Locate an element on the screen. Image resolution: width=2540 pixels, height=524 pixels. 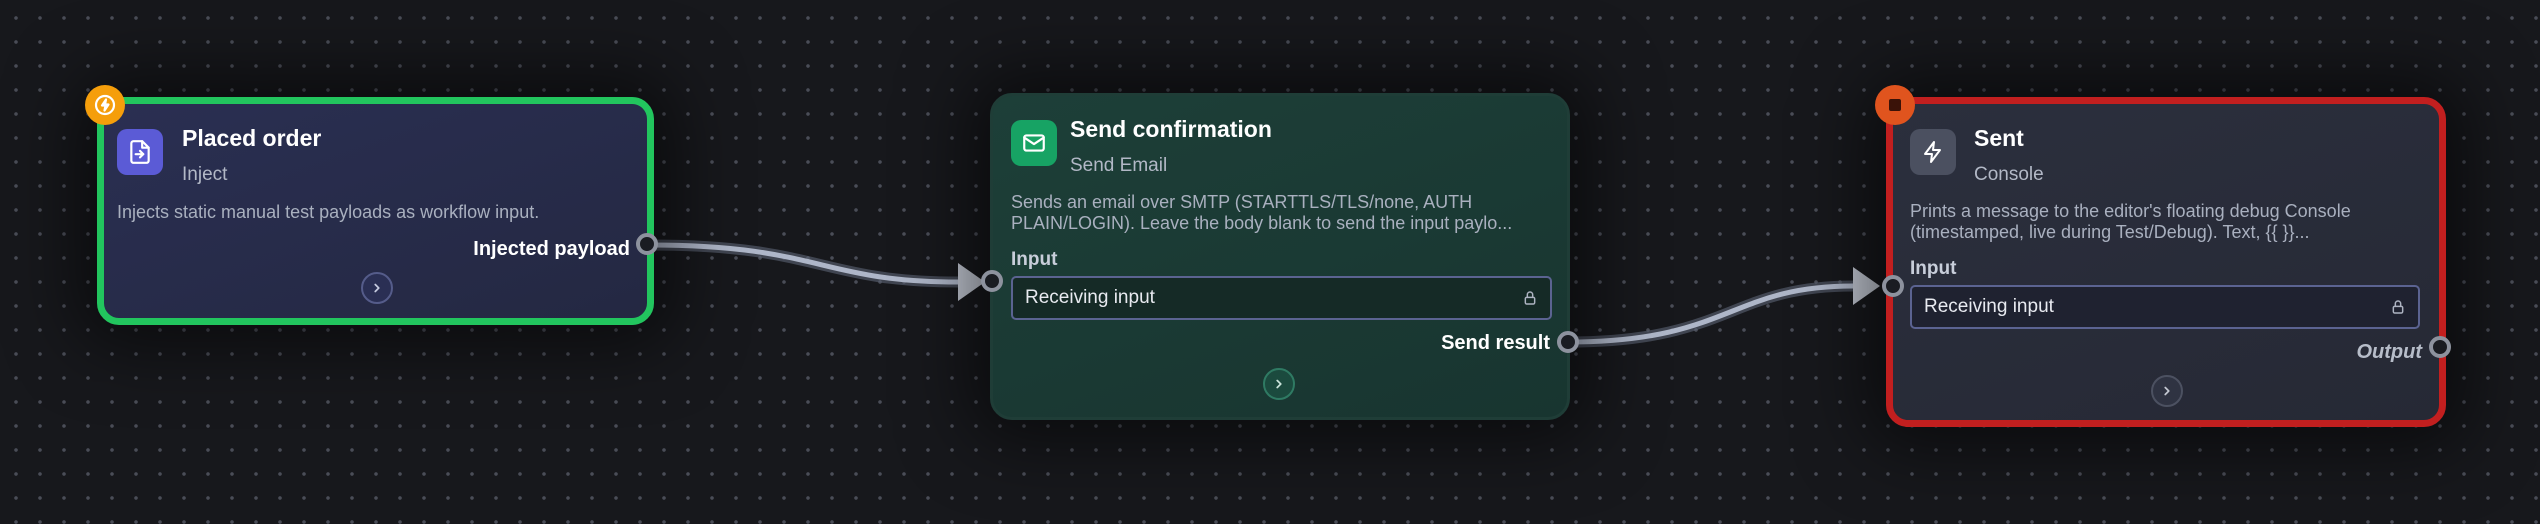
connection-arrow is located at coordinates (1866, 286).